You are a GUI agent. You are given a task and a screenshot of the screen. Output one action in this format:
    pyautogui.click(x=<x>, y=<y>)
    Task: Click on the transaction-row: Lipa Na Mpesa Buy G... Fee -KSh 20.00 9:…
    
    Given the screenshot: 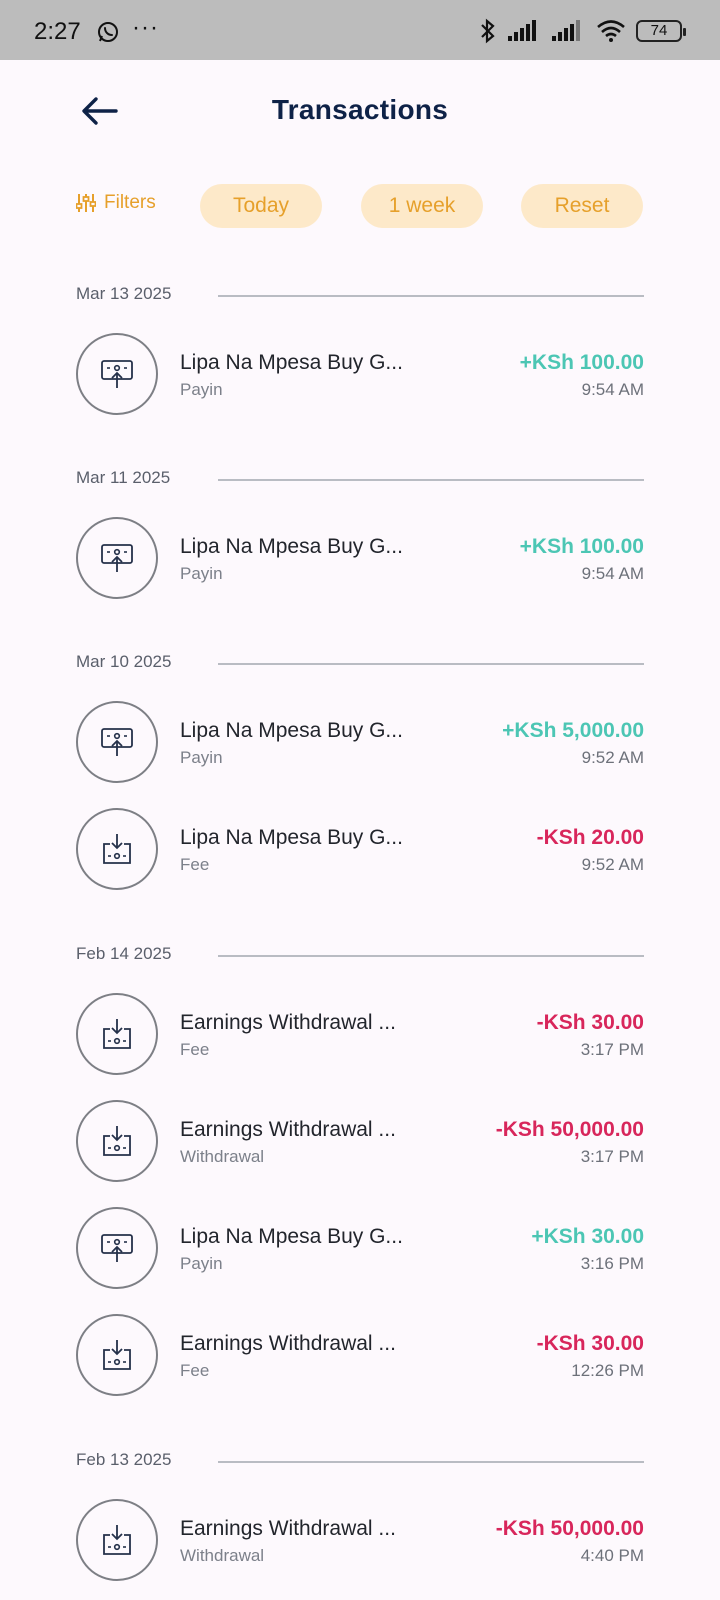 What is the action you would take?
    pyautogui.click(x=360, y=850)
    